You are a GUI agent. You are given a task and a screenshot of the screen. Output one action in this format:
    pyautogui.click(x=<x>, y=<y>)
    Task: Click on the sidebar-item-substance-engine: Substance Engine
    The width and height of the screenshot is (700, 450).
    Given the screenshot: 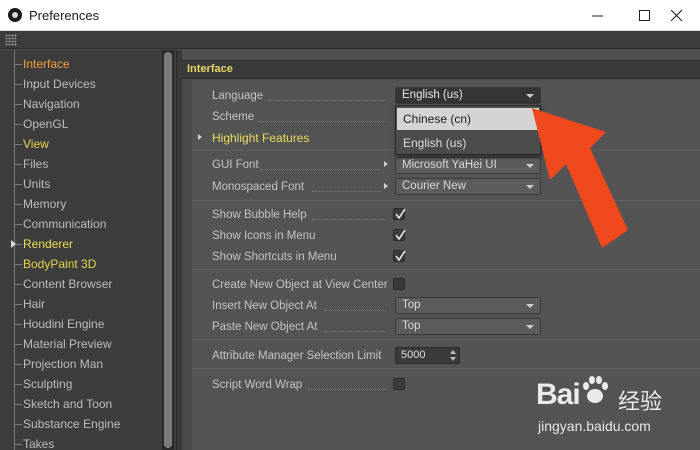 What is the action you would take?
    pyautogui.click(x=88, y=424)
    